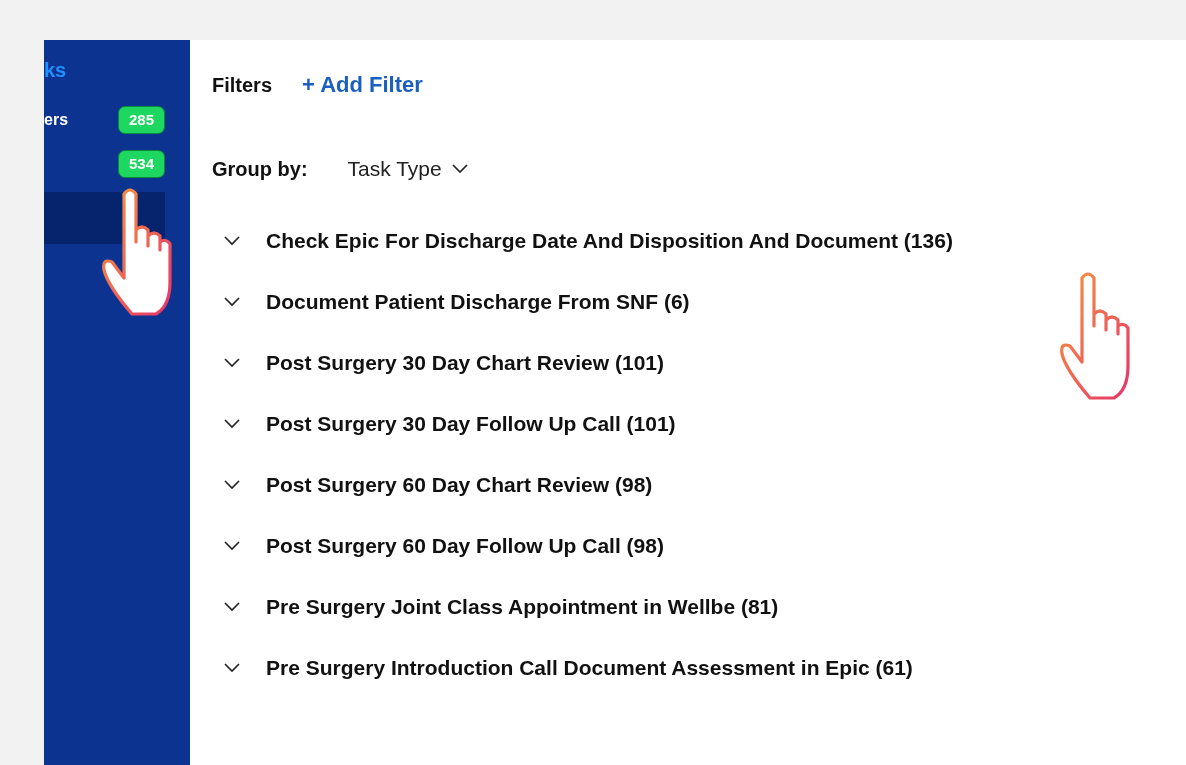  I want to click on group-by-label: Group by:, so click(260, 169).